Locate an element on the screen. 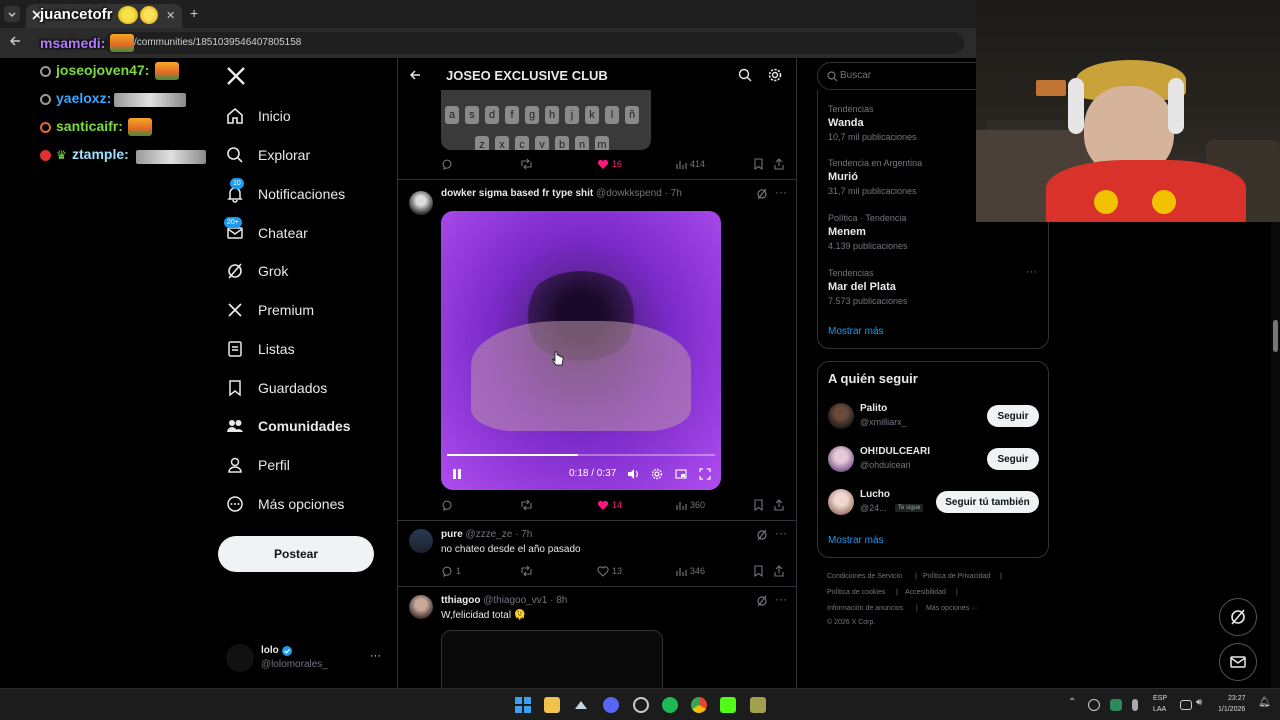  tray-sync-icon is located at coordinates (1094, 705).